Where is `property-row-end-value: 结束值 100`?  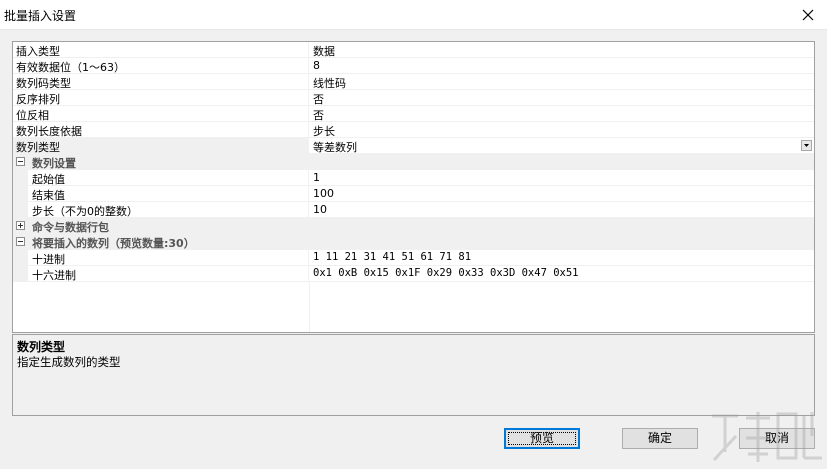 property-row-end-value: 结束值 100 is located at coordinates (413, 194).